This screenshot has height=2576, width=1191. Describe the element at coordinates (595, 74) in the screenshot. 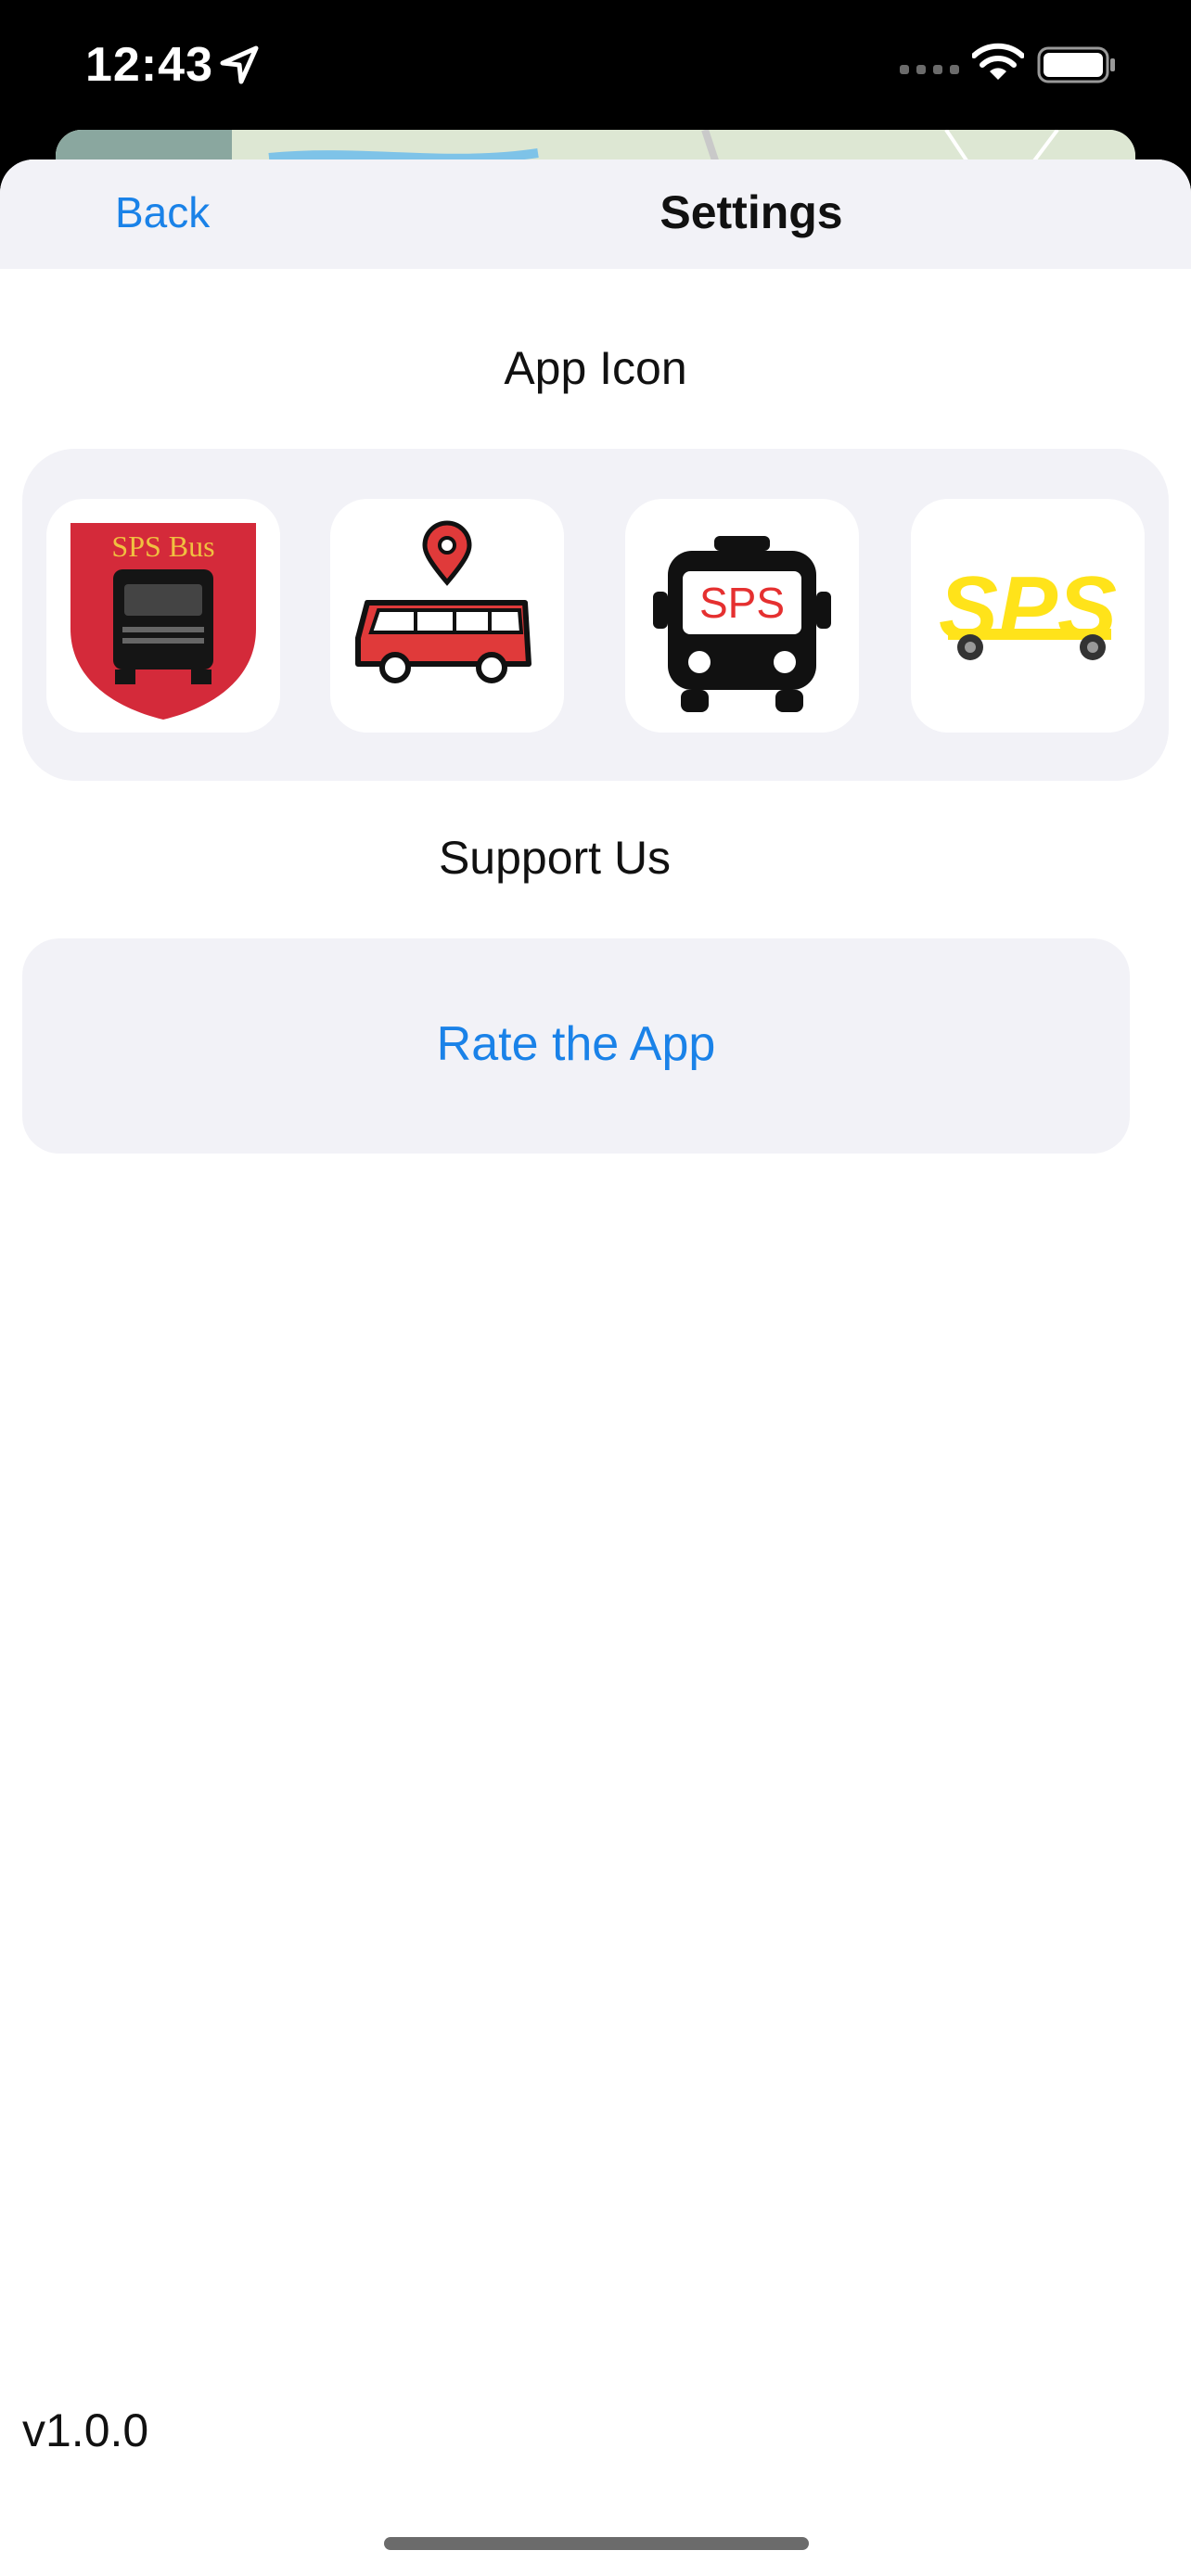

I see `status-bar: 12:43` at that location.